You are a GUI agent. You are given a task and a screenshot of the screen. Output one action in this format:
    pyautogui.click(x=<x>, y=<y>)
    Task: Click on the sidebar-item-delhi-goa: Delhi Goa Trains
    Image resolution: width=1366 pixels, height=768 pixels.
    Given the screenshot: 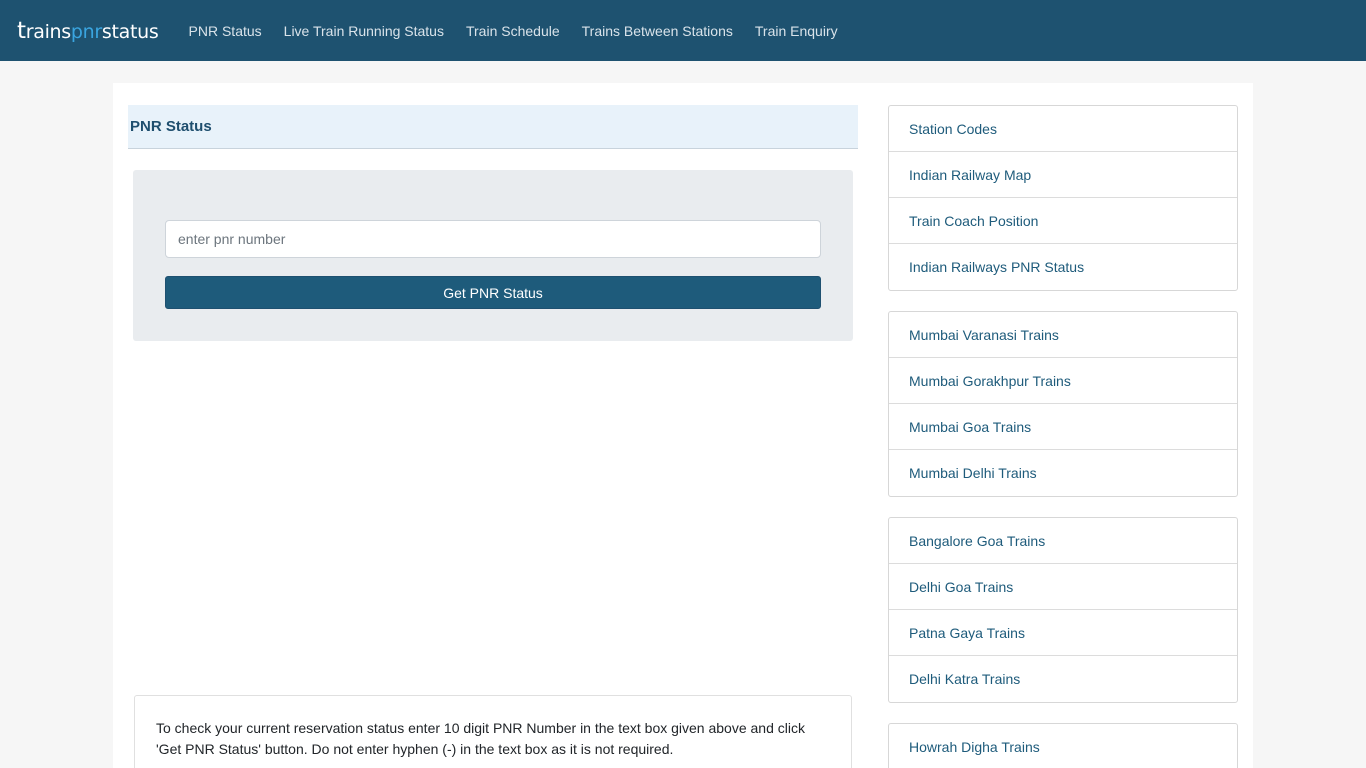 What is the action you would take?
    pyautogui.click(x=1063, y=587)
    